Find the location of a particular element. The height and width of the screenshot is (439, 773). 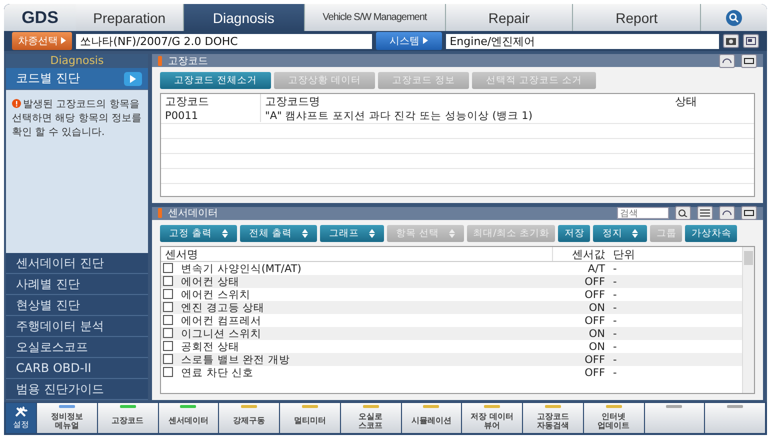

warning-icon is located at coordinates (16, 103).